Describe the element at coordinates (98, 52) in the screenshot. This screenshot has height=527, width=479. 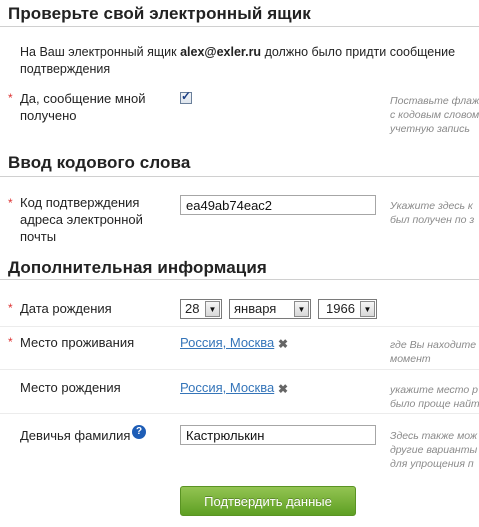
I see `instructions-text-before: На Ваш электронный ящик` at that location.